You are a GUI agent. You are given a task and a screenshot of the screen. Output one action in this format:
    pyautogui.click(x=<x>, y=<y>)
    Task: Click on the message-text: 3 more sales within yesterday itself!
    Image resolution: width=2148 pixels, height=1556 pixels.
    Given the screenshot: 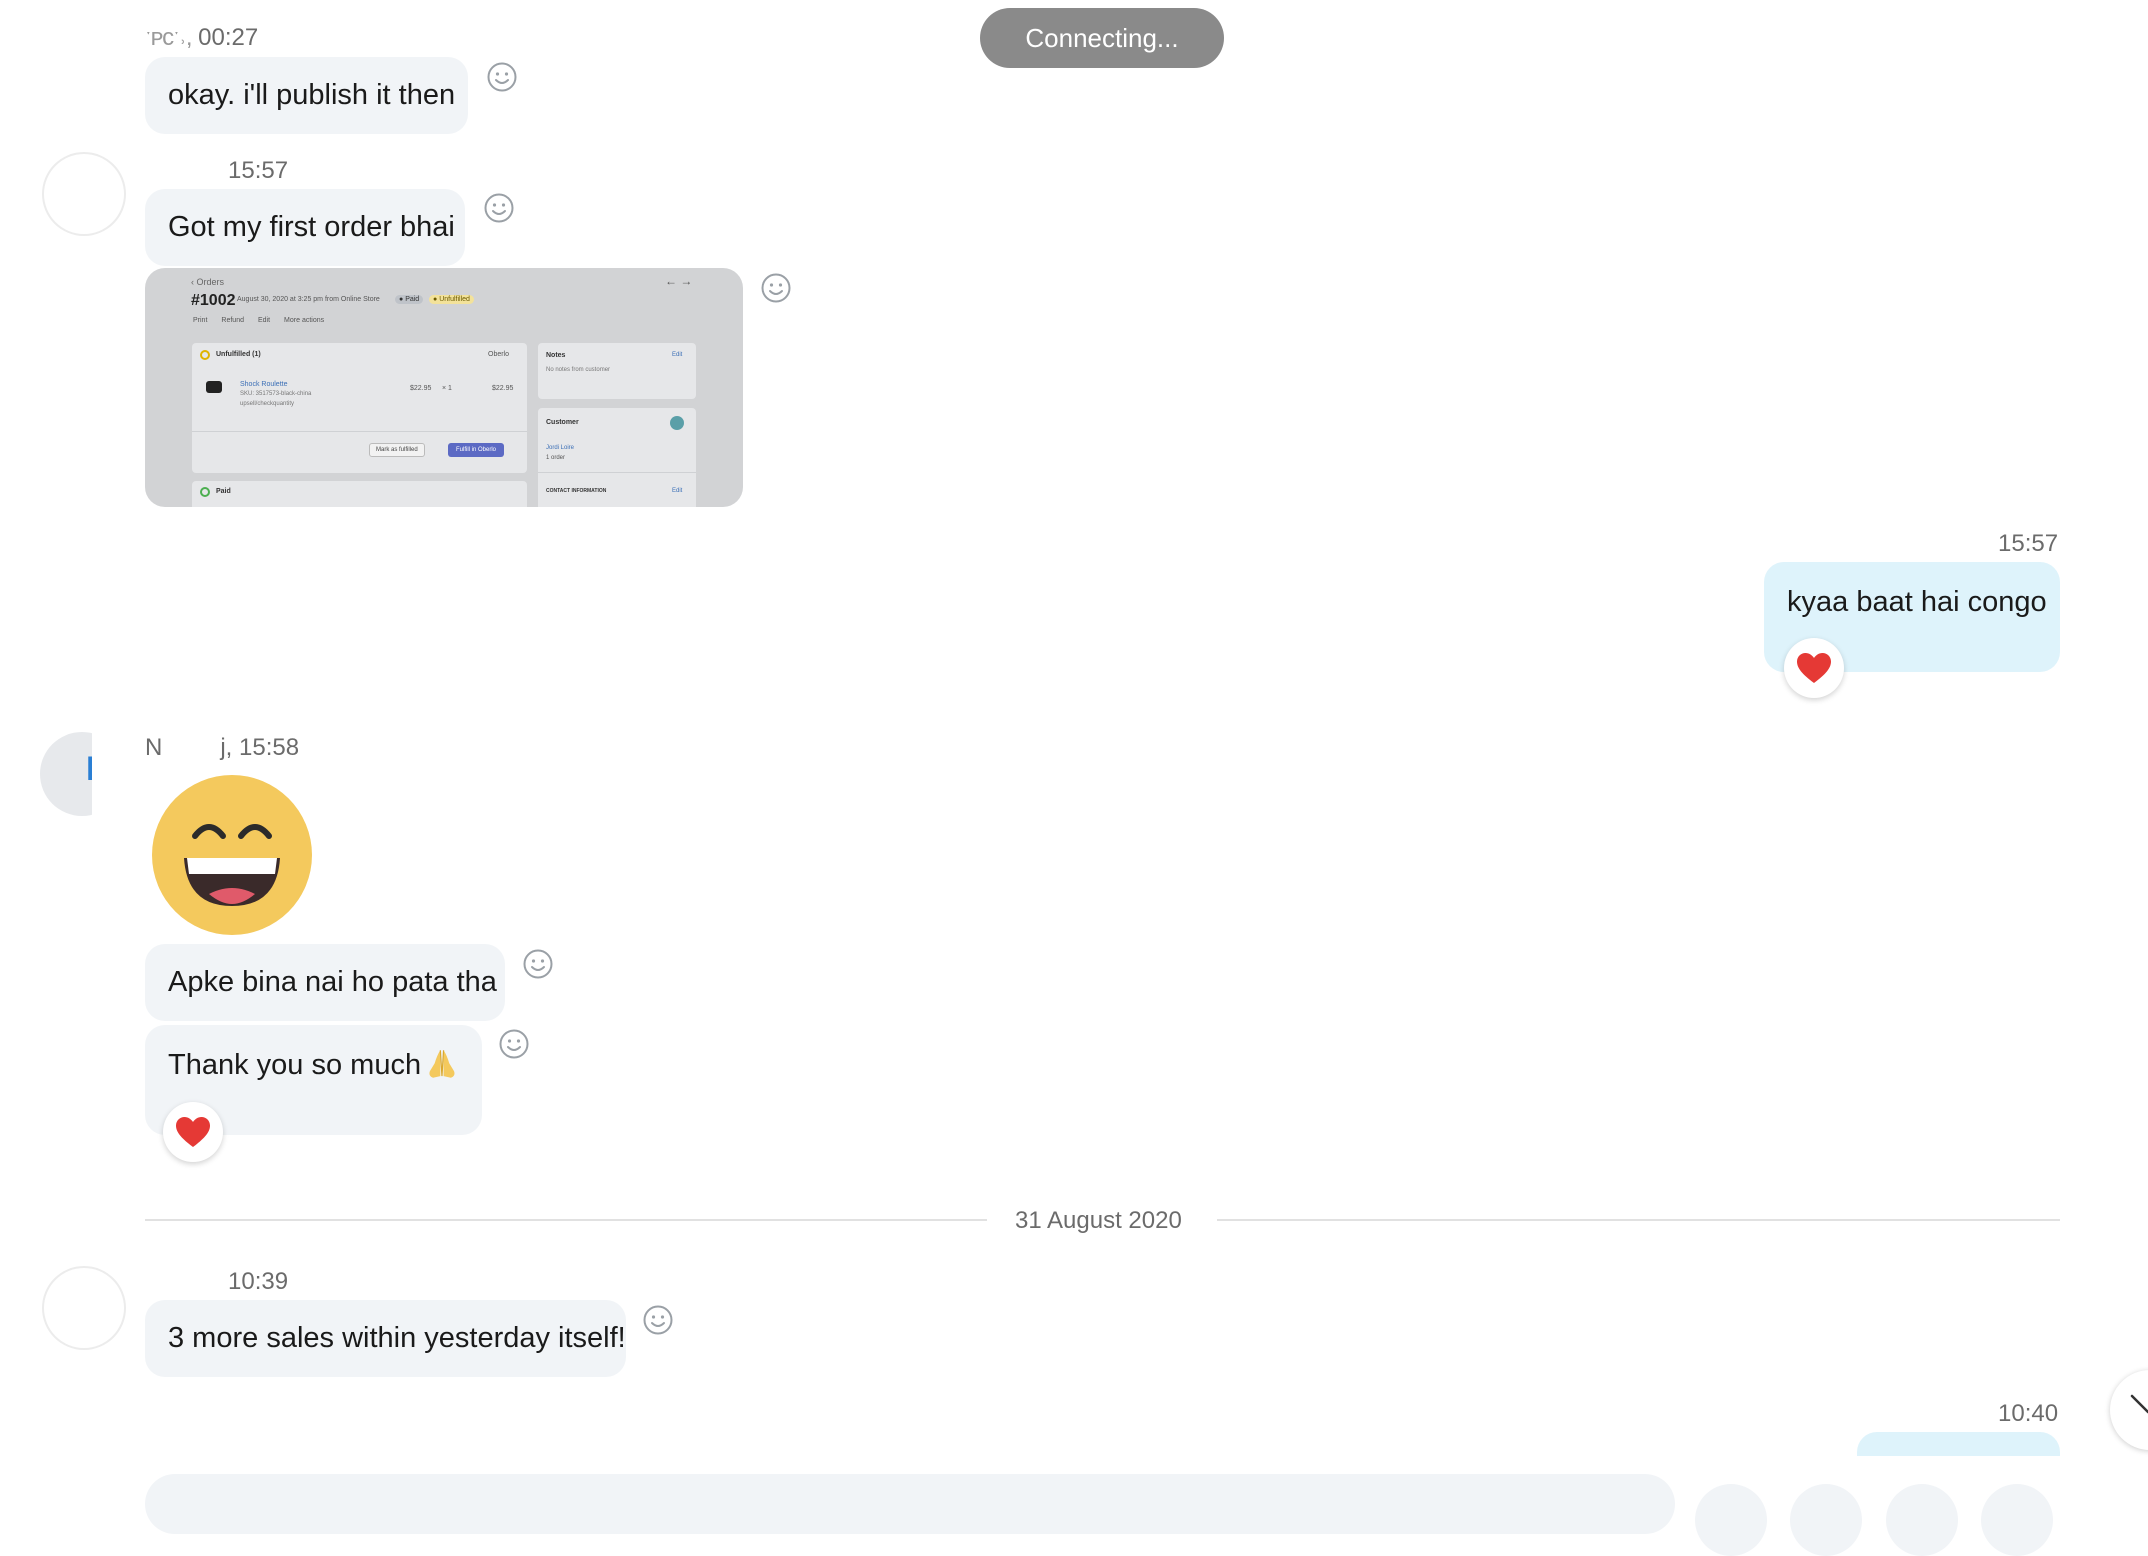 What is the action you would take?
    pyautogui.click(x=397, y=1338)
    